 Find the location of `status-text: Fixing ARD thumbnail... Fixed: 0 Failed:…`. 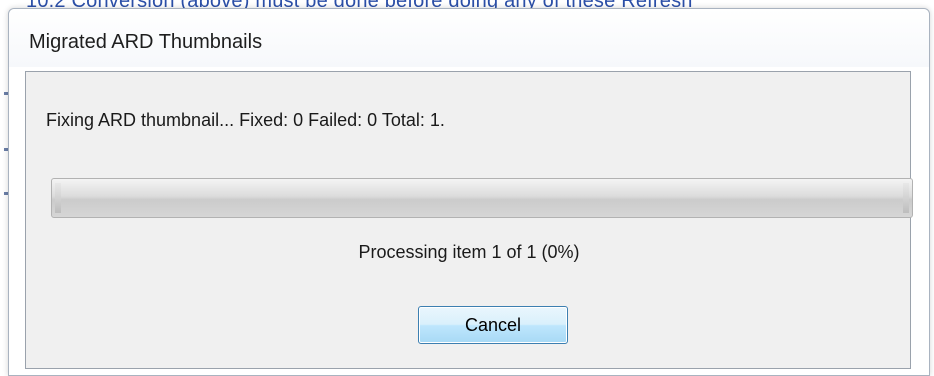

status-text: Fixing ARD thumbnail... Fixed: 0 Failed:… is located at coordinates (245, 120).